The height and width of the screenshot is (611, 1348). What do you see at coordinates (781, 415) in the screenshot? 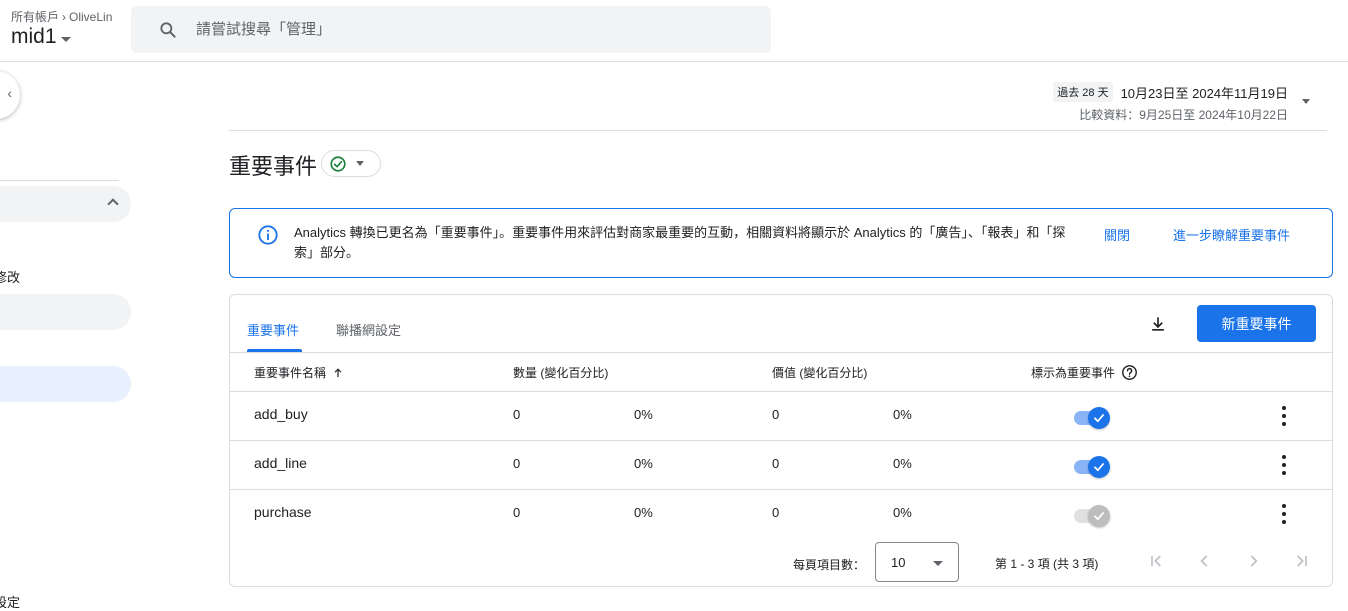
I see `table-row: add_buy 0 0% 0 0%` at bounding box center [781, 415].